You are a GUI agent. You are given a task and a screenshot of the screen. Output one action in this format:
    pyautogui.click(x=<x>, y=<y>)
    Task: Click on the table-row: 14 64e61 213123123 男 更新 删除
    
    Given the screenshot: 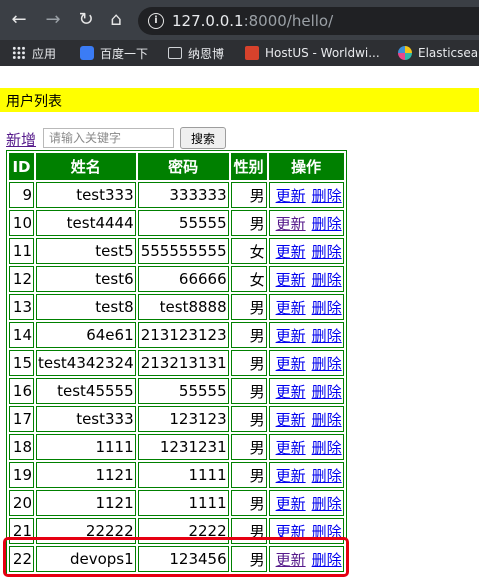 What is the action you would take?
    pyautogui.click(x=176, y=335)
    